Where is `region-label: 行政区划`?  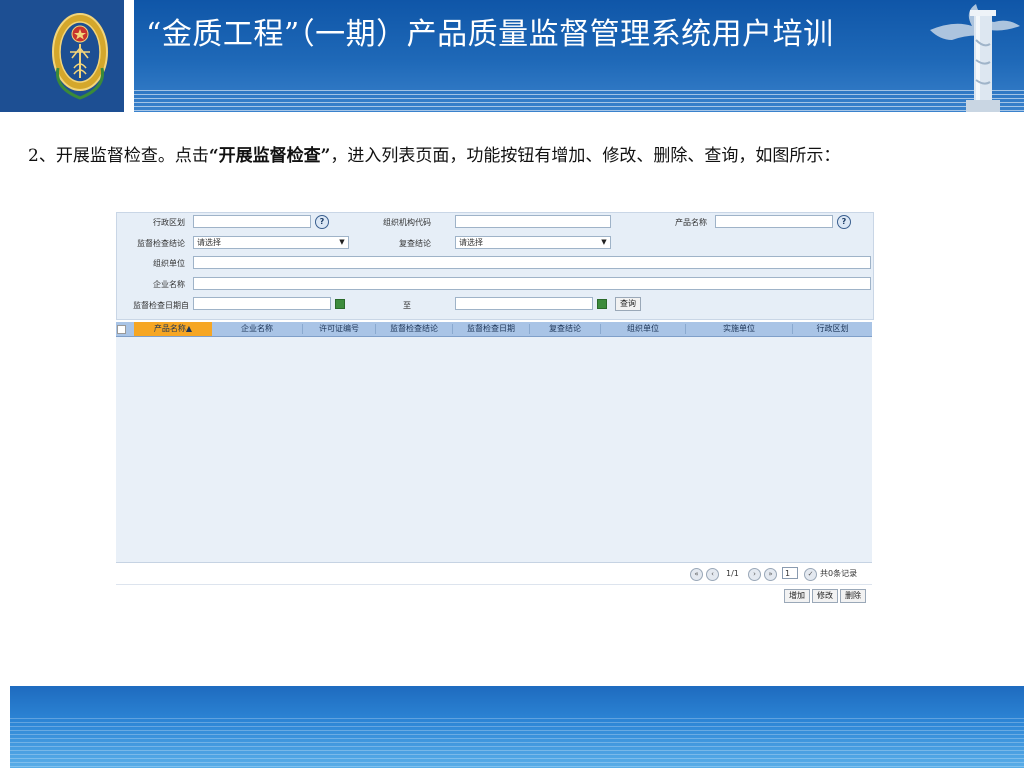 region-label: 行政区划 is located at coordinates (169, 222).